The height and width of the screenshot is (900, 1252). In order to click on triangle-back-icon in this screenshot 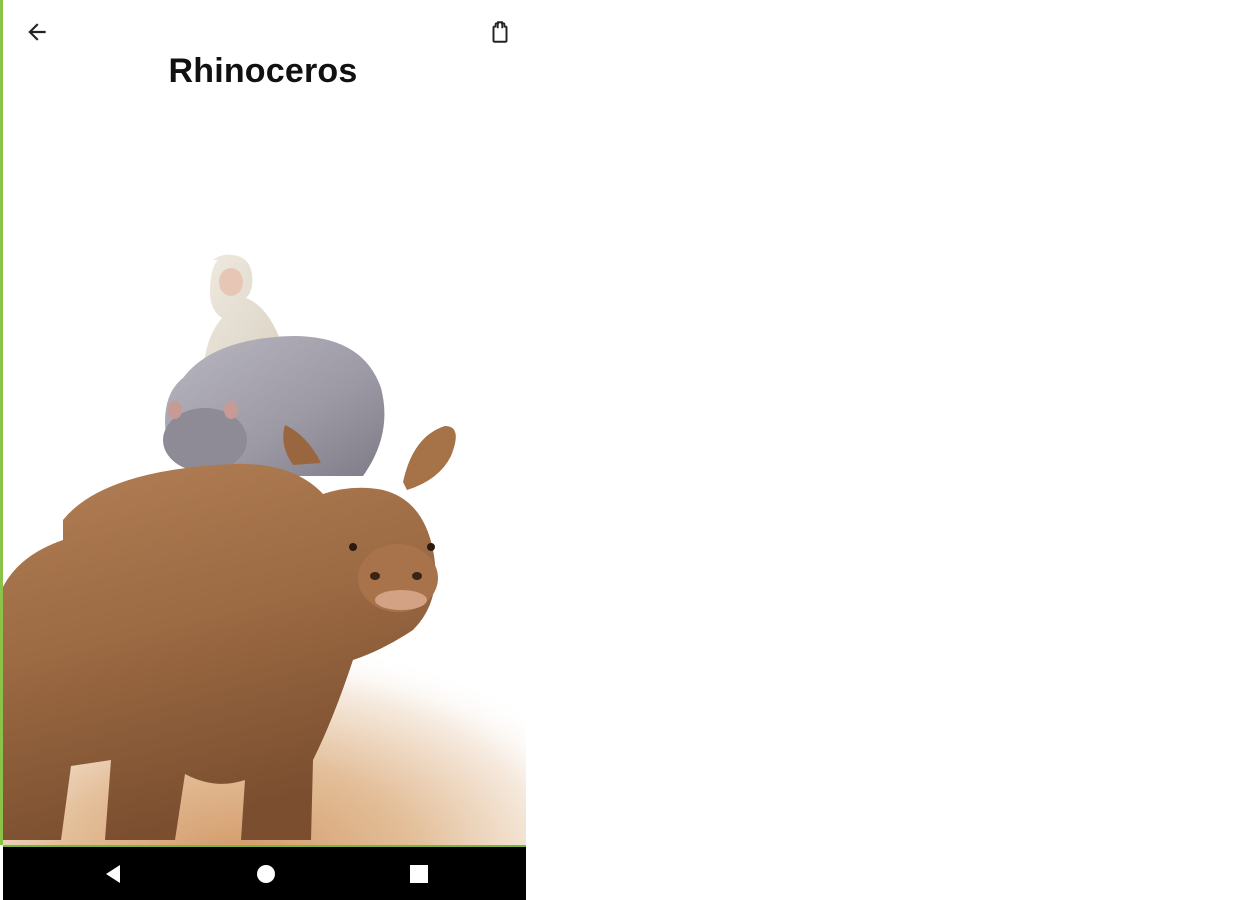, I will do `click(113, 874)`.